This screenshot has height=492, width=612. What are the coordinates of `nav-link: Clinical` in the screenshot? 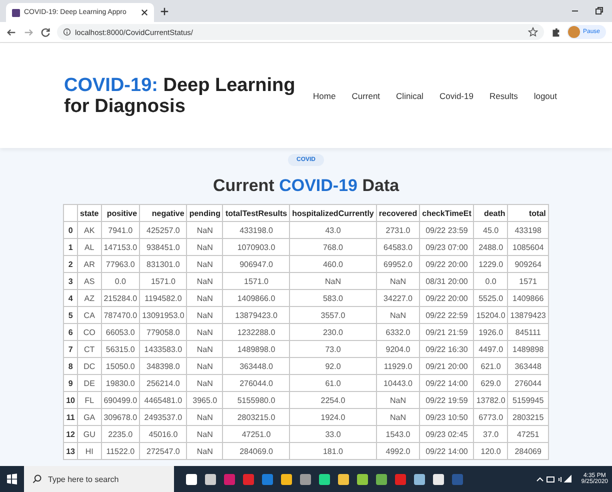 It's located at (410, 95).